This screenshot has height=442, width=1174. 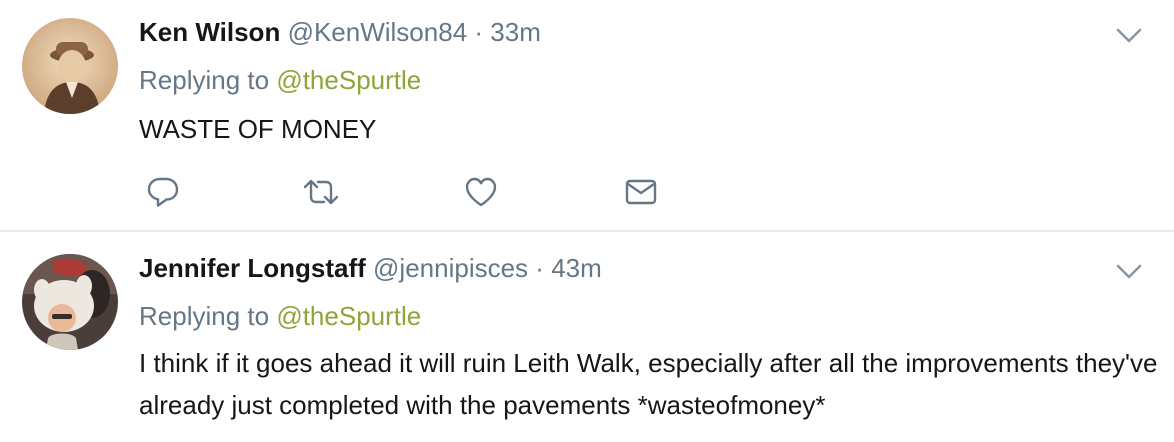 I want to click on tweet-actions, so click(x=419, y=192).